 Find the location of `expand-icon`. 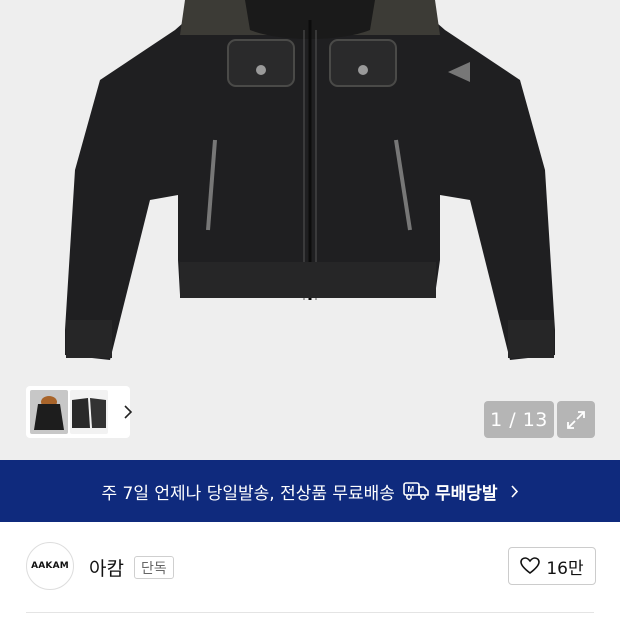

expand-icon is located at coordinates (576, 419).